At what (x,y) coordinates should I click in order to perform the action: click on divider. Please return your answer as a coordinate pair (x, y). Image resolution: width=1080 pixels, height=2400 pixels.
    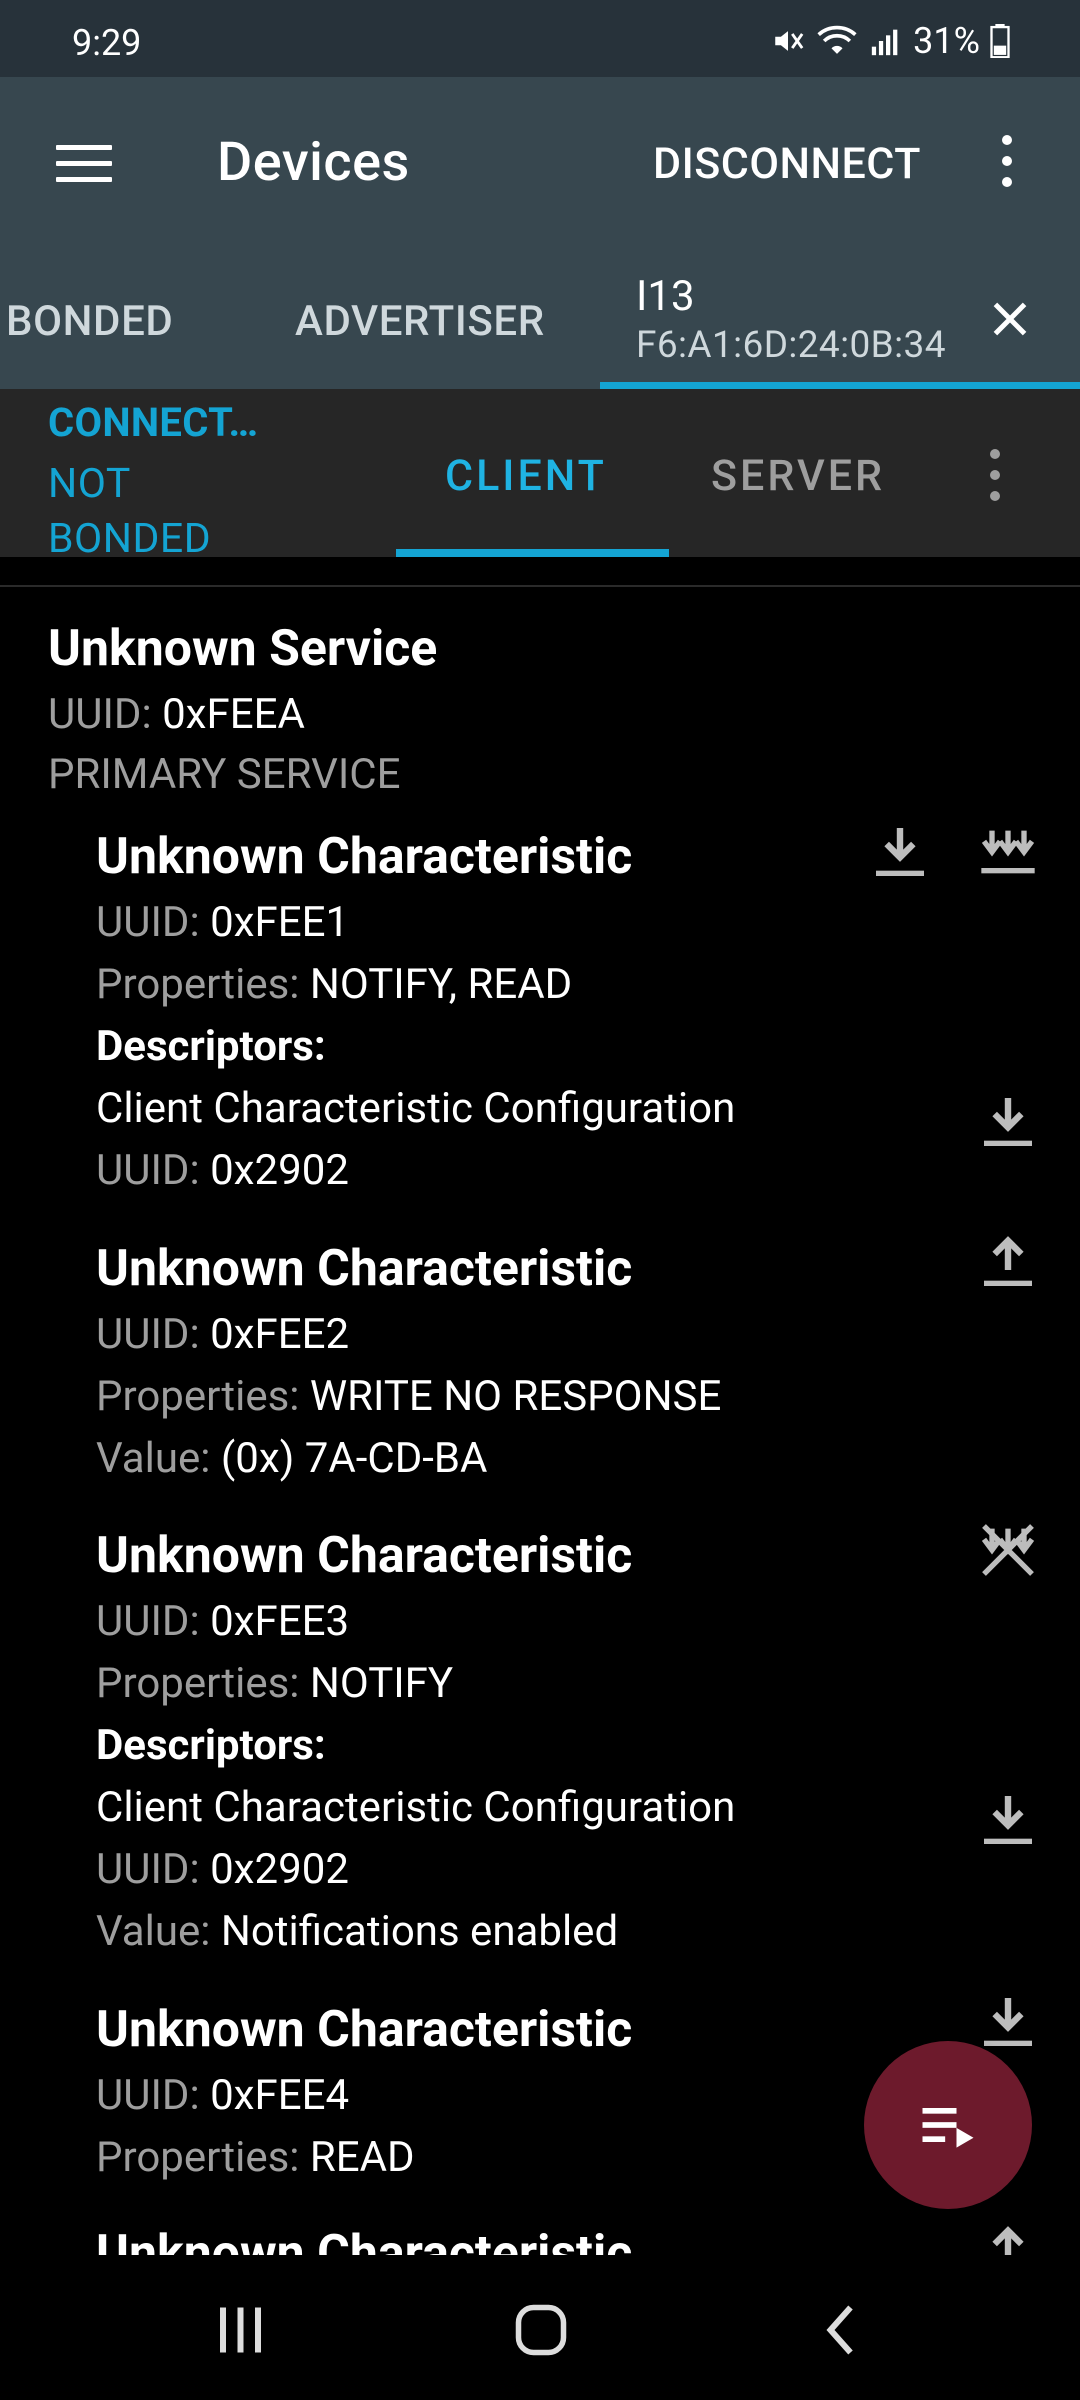
    Looking at the image, I should click on (540, 586).